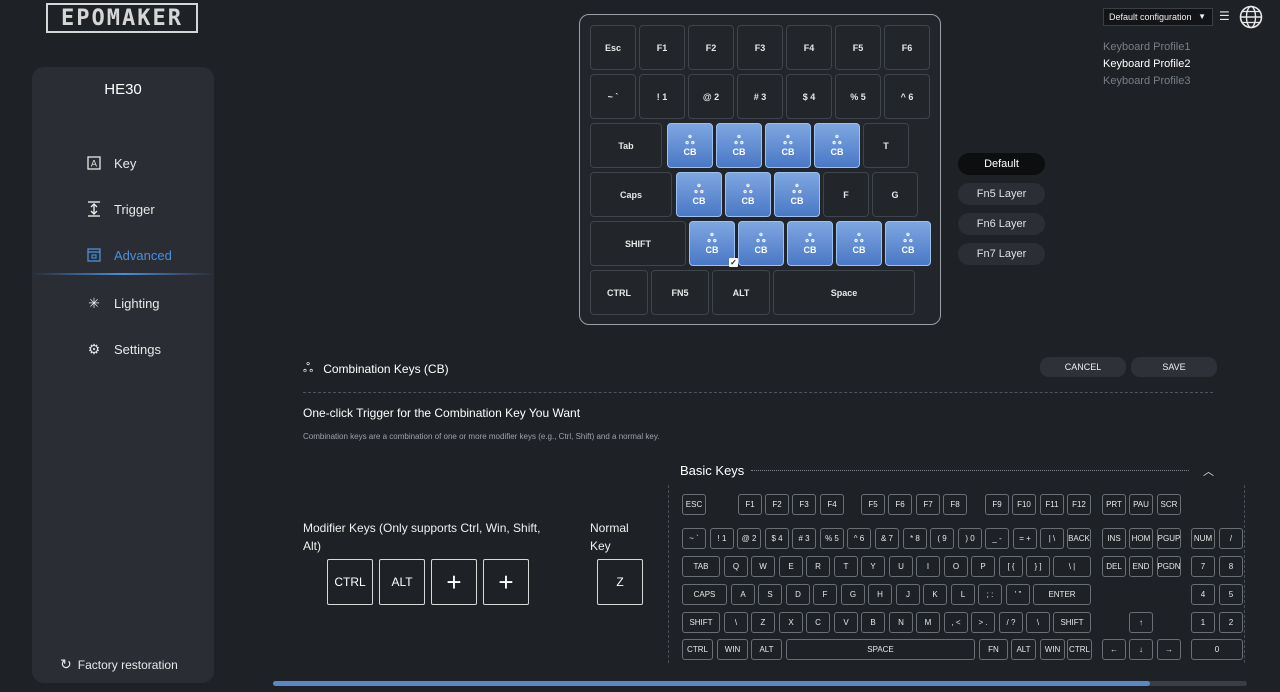 Image resolution: width=1280 pixels, height=692 pixels. What do you see at coordinates (1203, 538) in the screenshot?
I see `basic-key: NUM` at bounding box center [1203, 538].